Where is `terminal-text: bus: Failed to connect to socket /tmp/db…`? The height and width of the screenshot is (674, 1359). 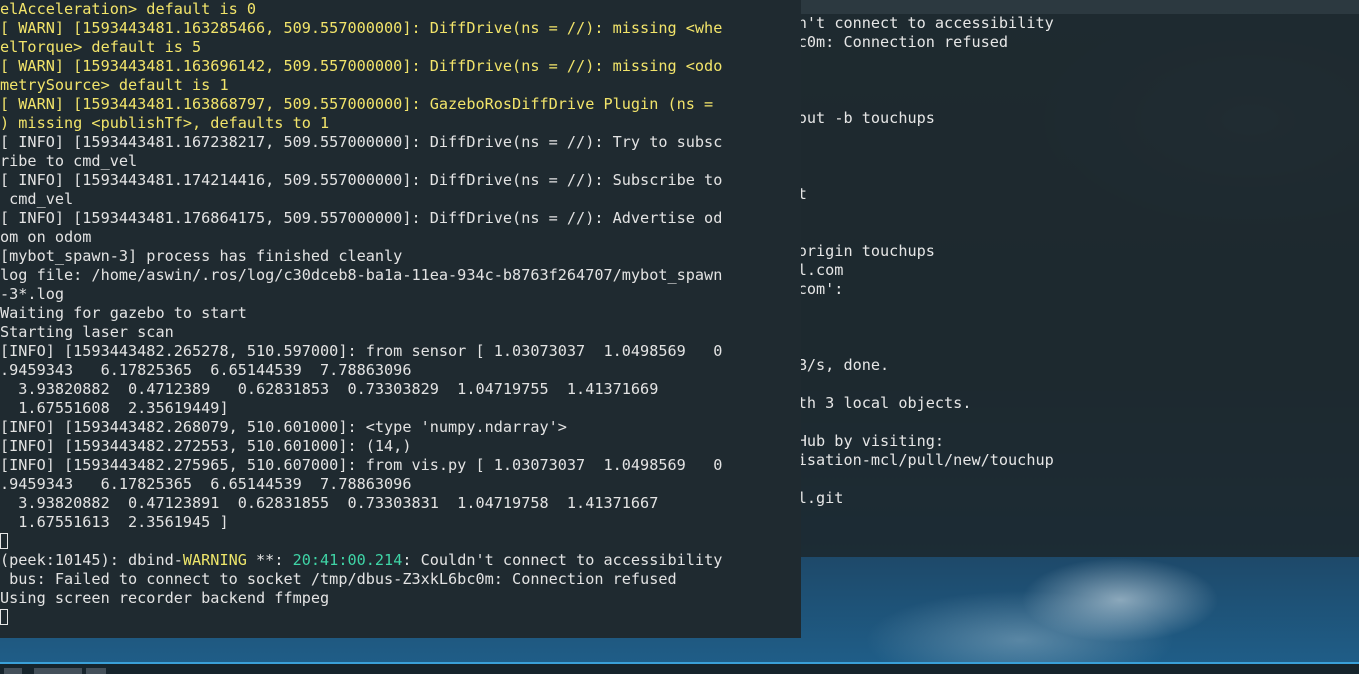 terminal-text: bus: Failed to connect to socket /tmp/db… is located at coordinates (338, 579).